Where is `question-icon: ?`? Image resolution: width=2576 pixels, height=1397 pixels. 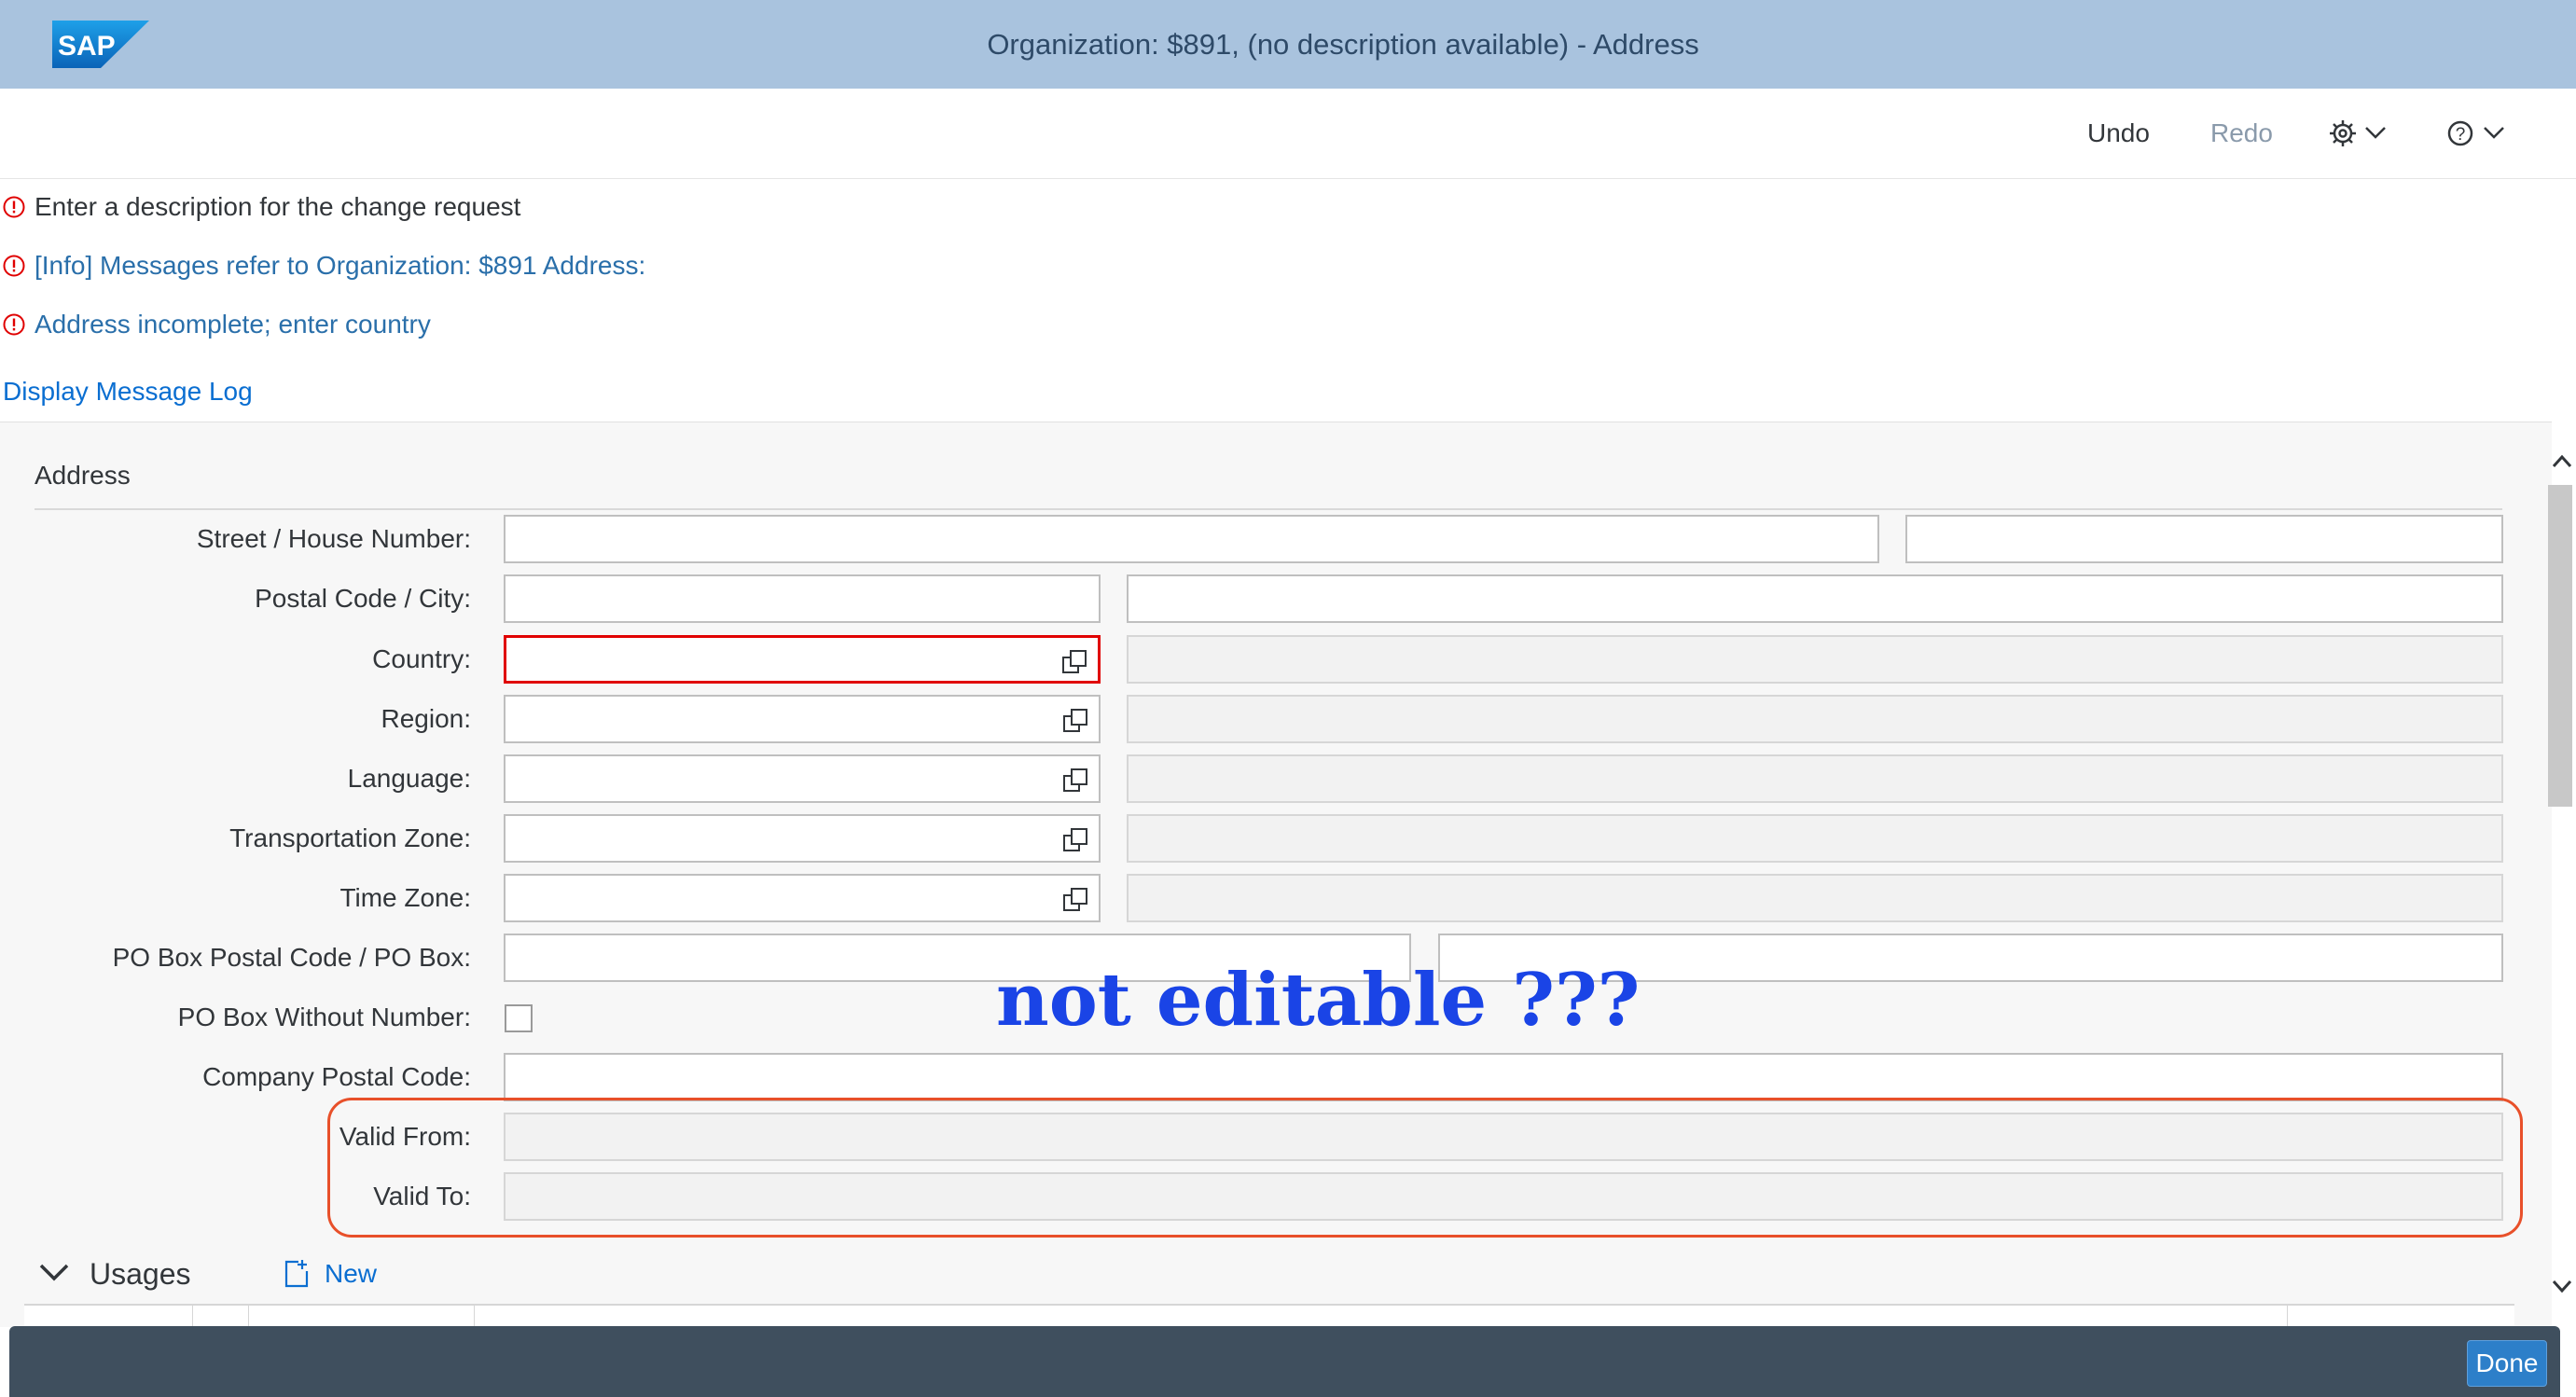 question-icon: ? is located at coordinates (2460, 133).